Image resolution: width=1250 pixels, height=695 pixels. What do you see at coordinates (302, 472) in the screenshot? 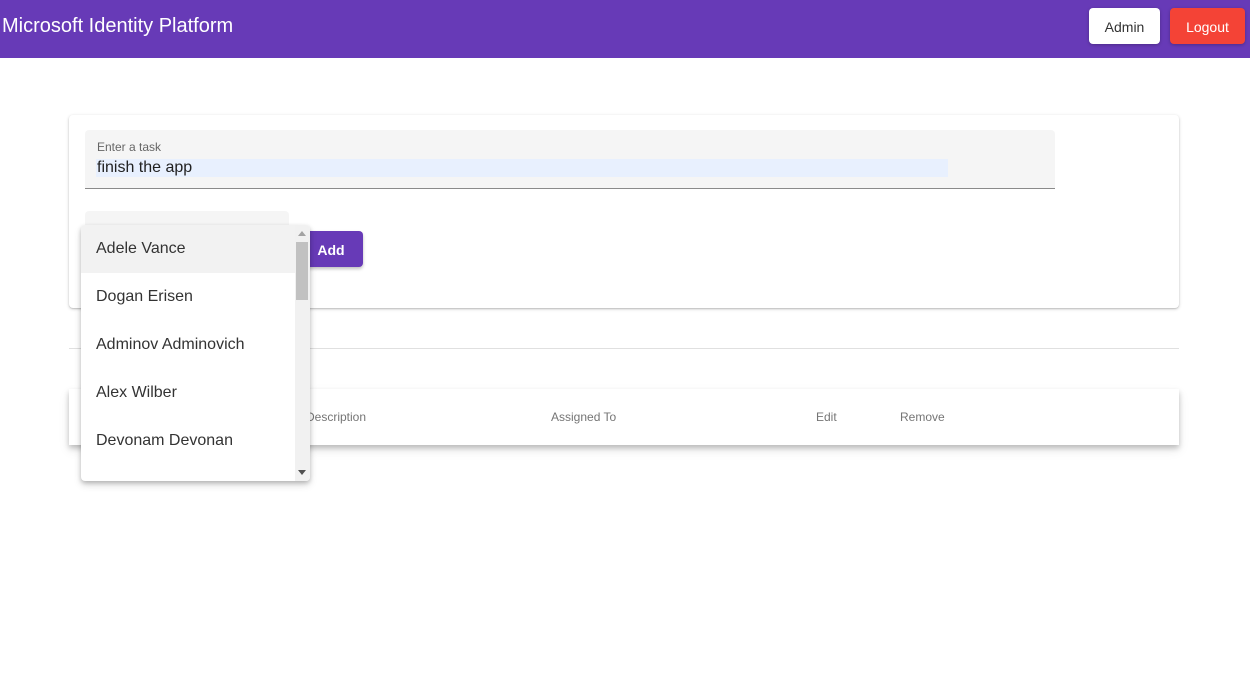
I see `scroll-down-arrow-icon` at bounding box center [302, 472].